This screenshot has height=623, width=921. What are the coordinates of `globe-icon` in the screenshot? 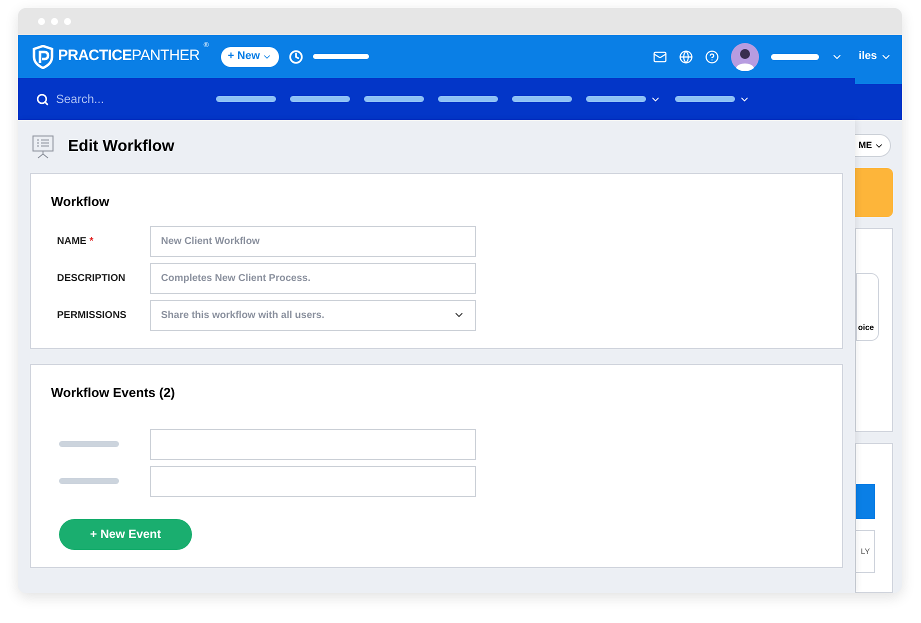 It's located at (685, 57).